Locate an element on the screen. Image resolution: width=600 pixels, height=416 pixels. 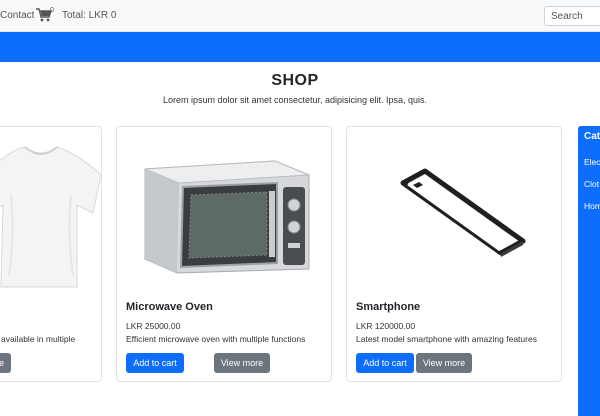
cart-count-badge: 0 is located at coordinates (52, 10).